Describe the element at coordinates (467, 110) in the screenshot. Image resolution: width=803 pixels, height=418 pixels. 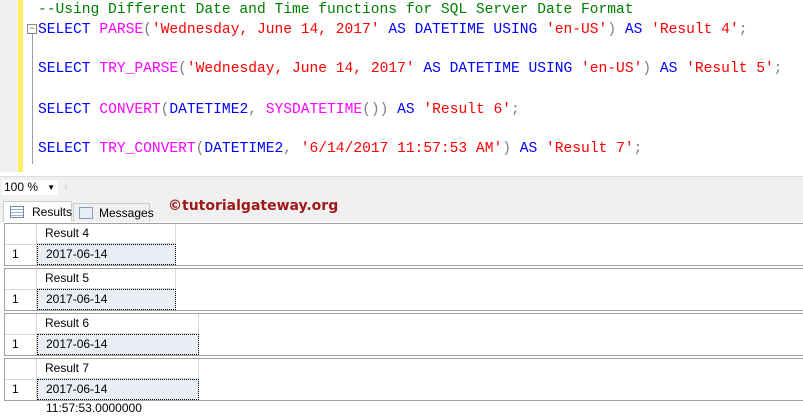
I see `alias: 'Result 6'` at that location.